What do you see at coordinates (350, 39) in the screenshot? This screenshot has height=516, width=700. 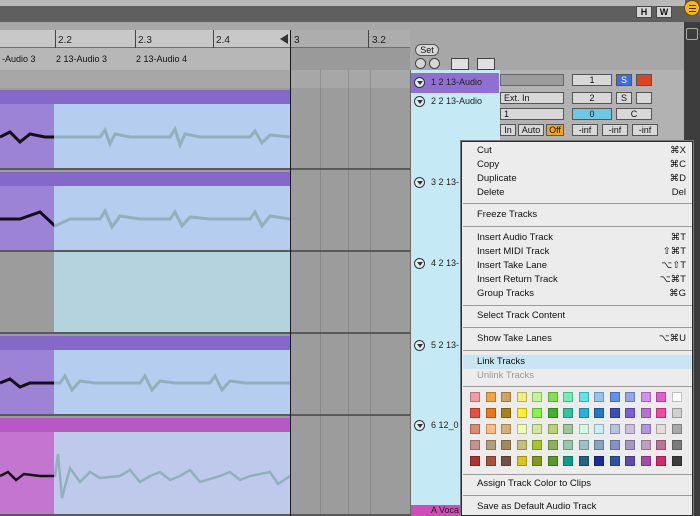 I see `beat-ruler-right: 3 3.2` at bounding box center [350, 39].